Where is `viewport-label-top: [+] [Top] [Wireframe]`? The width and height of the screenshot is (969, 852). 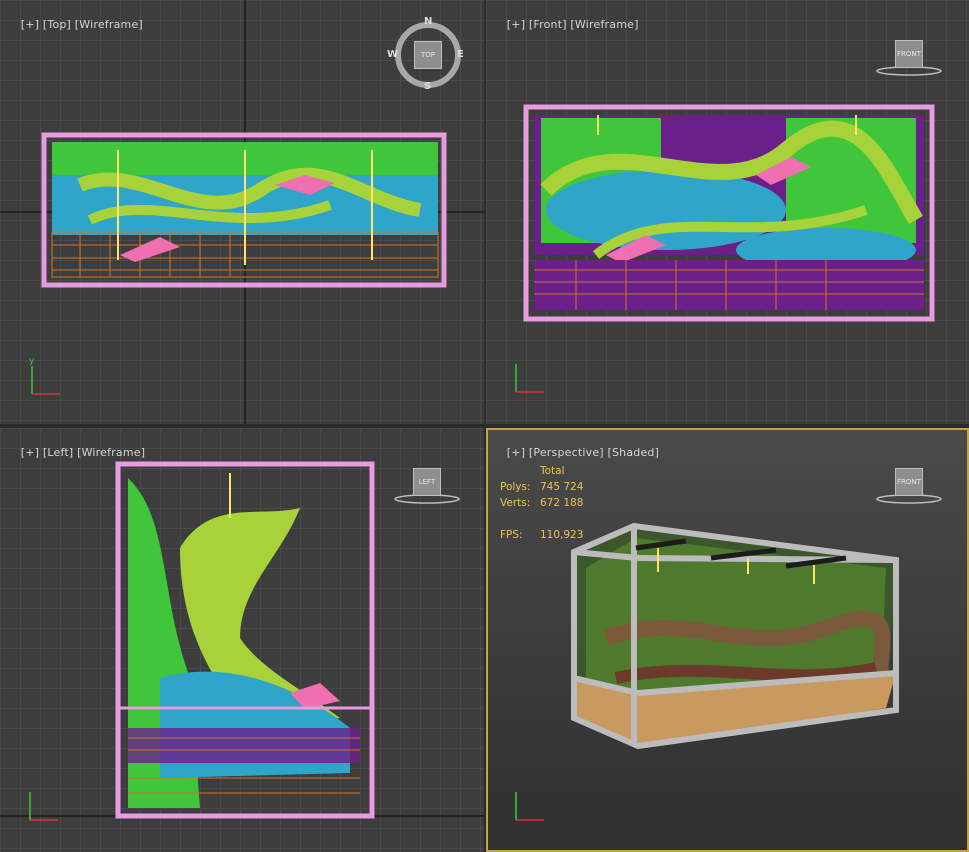 viewport-label-top: [+] [Top] [Wireframe] is located at coordinates (74, 24).